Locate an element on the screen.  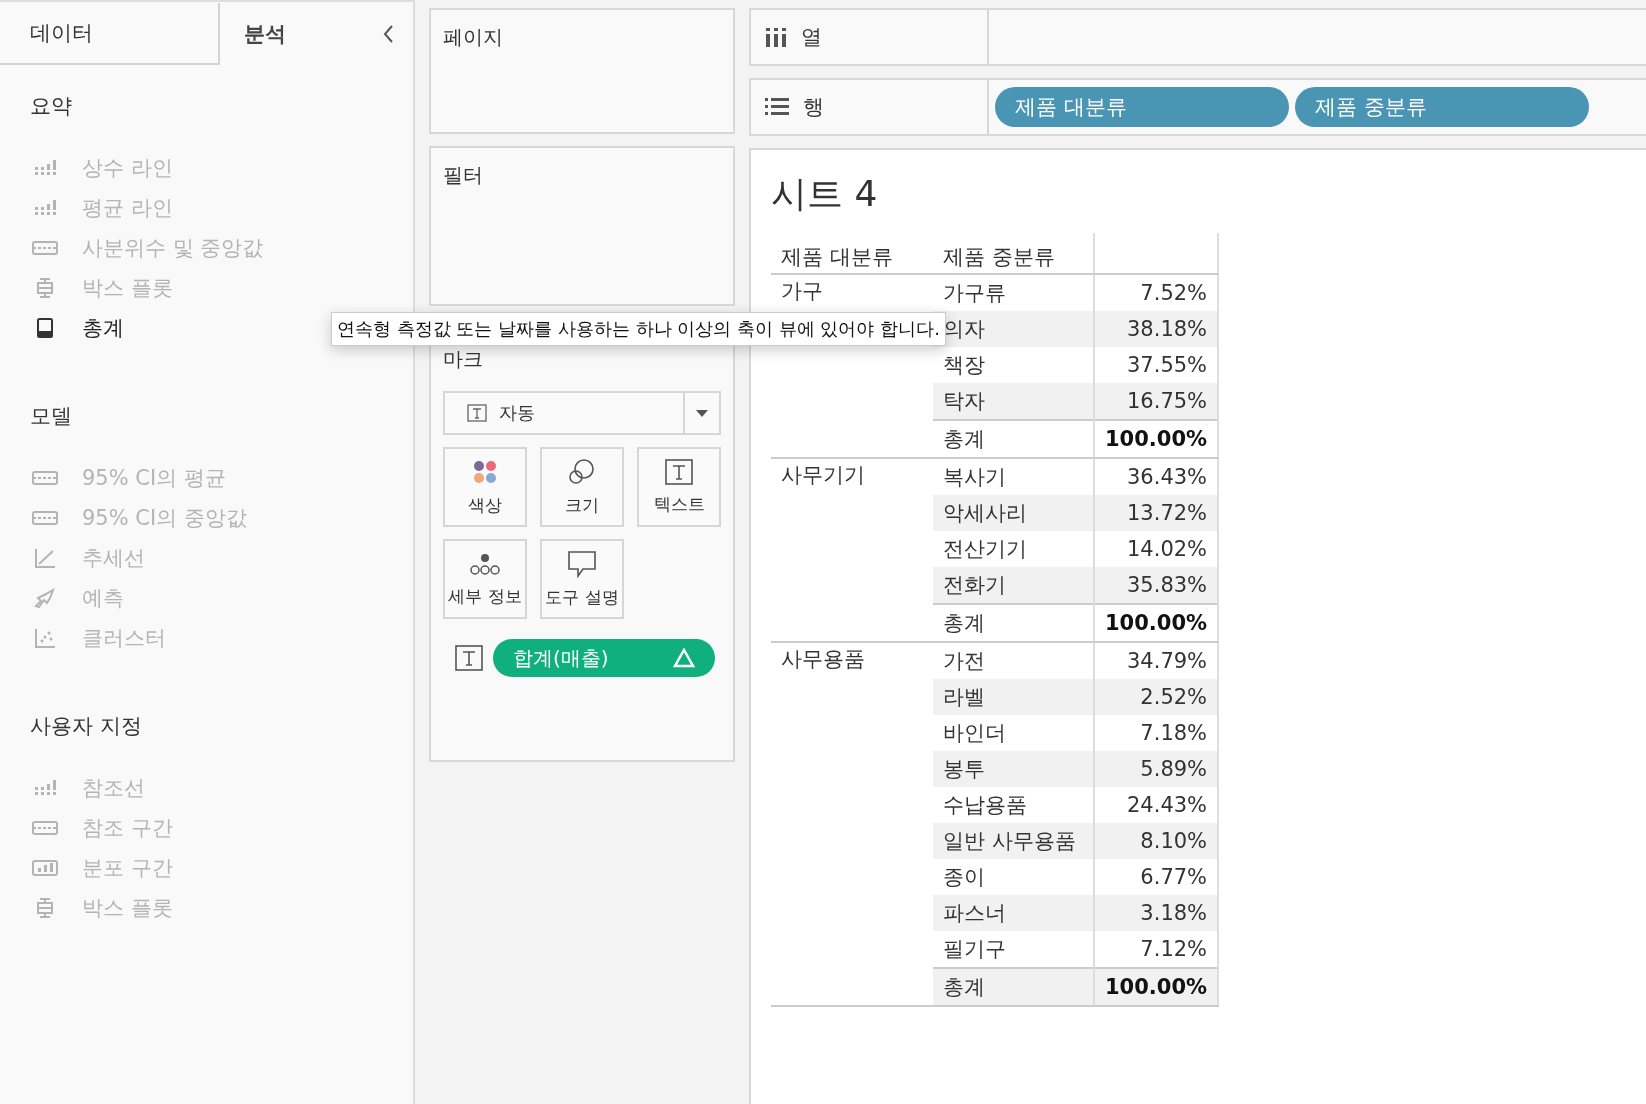
circles-icon is located at coordinates (582, 471).